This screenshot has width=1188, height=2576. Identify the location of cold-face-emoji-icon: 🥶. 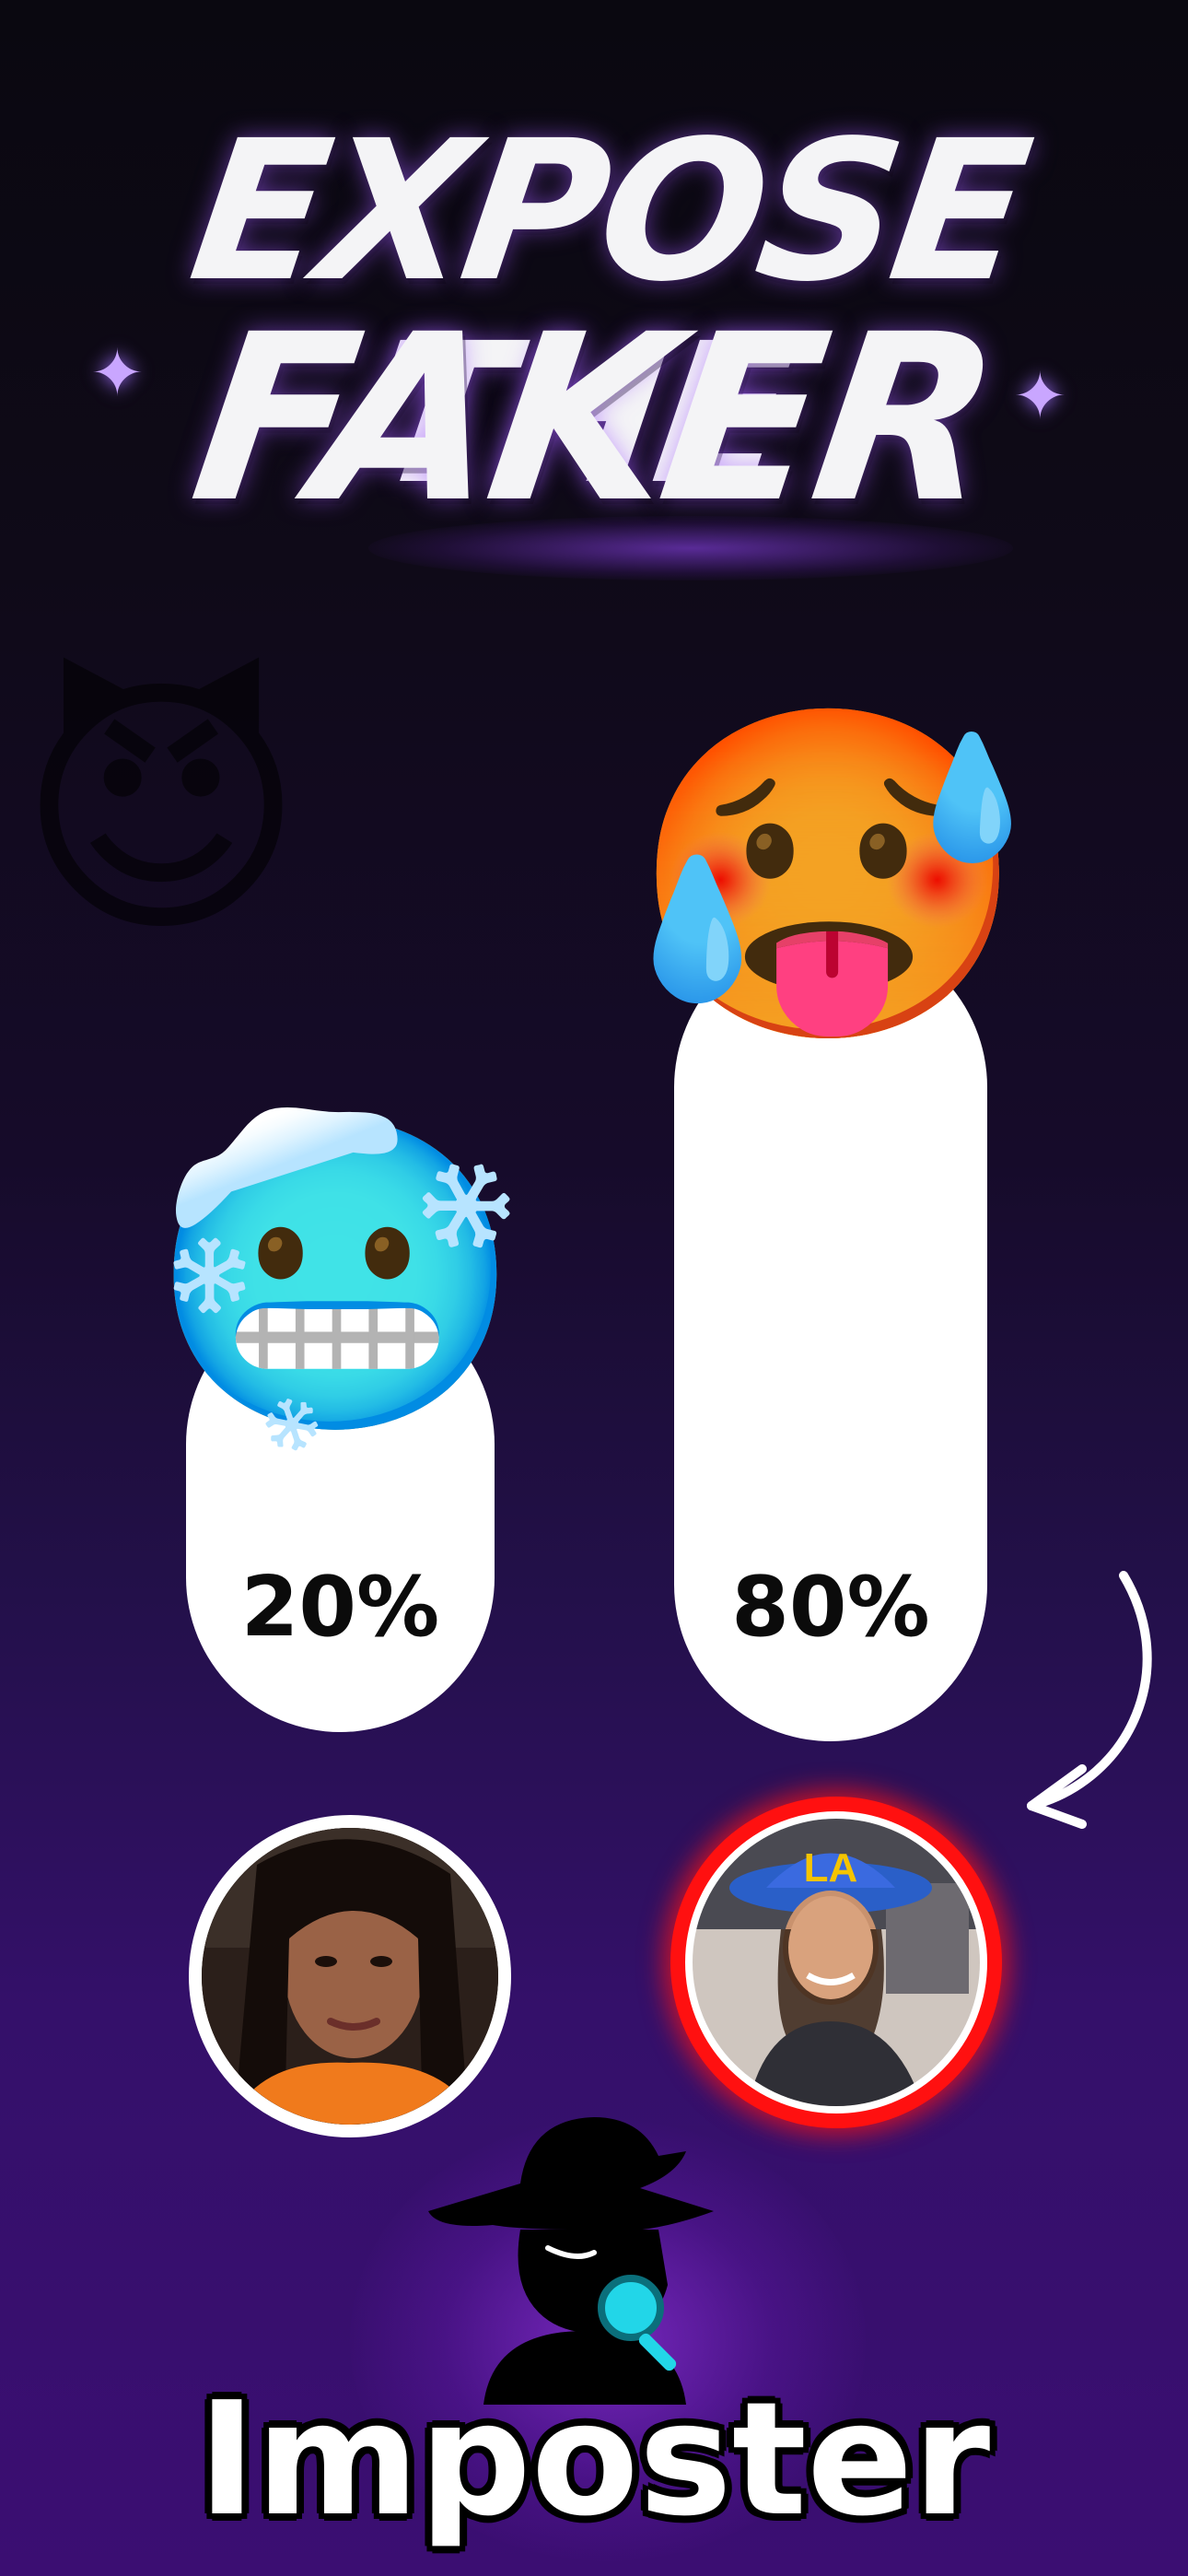
(336, 1276).